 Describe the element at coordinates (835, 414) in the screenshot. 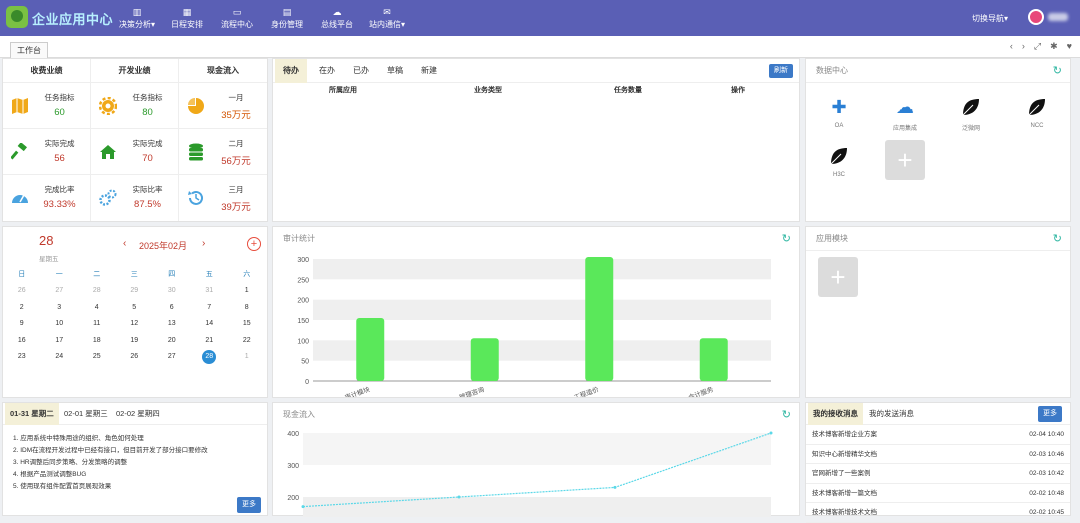

I see `tab-received-messages: 我的接收消息` at that location.